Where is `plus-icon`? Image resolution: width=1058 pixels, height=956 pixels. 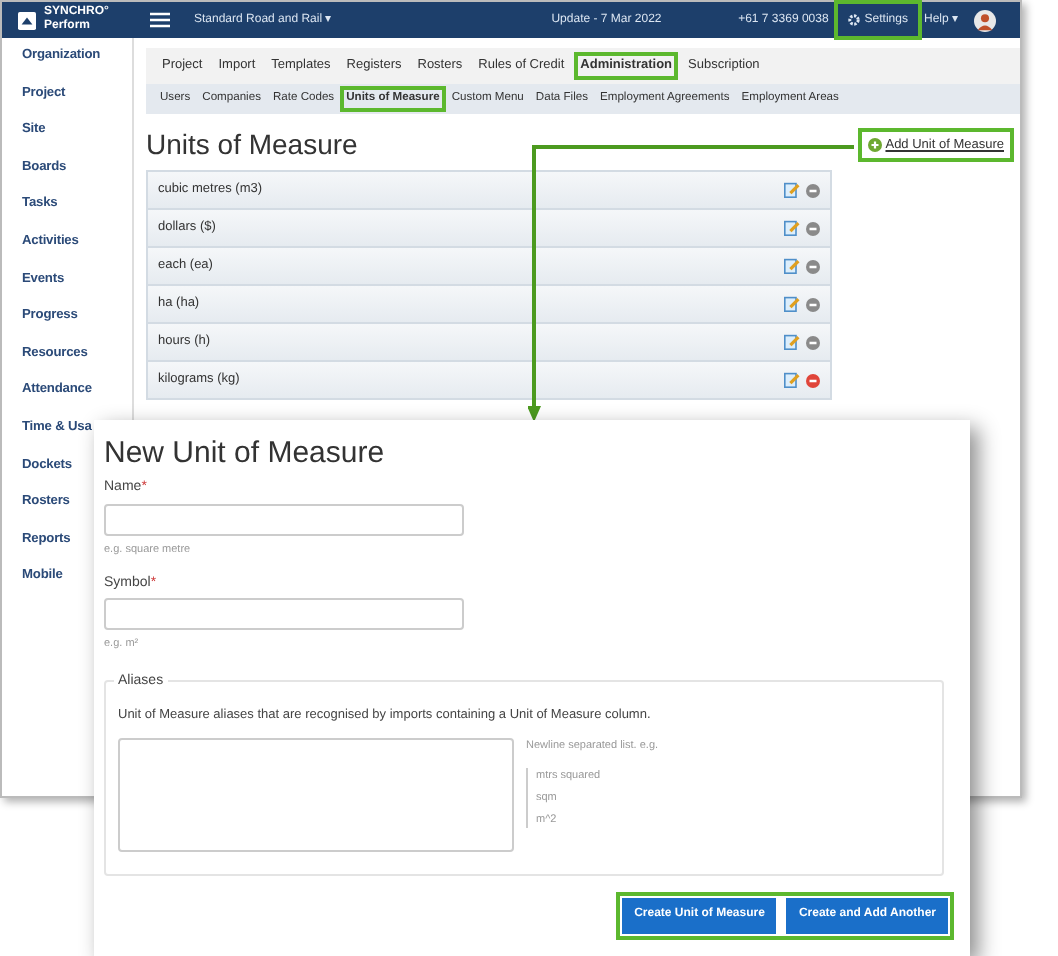 plus-icon is located at coordinates (874, 145).